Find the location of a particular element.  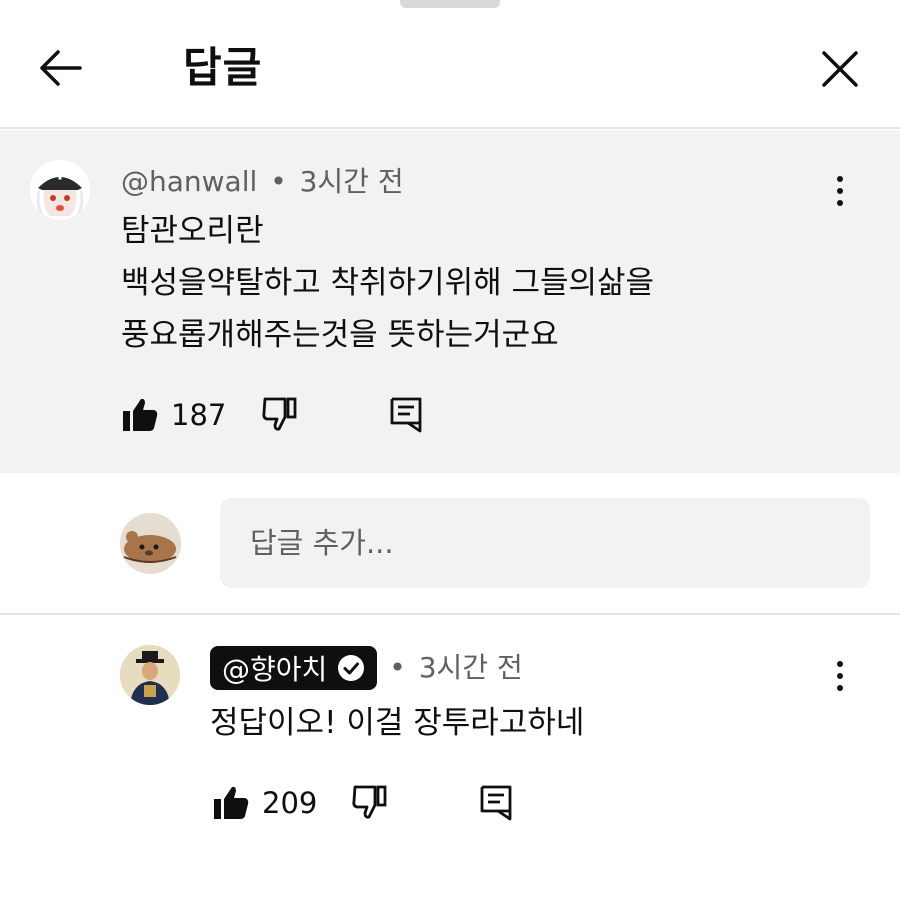

like-count: 187 is located at coordinates (199, 415).